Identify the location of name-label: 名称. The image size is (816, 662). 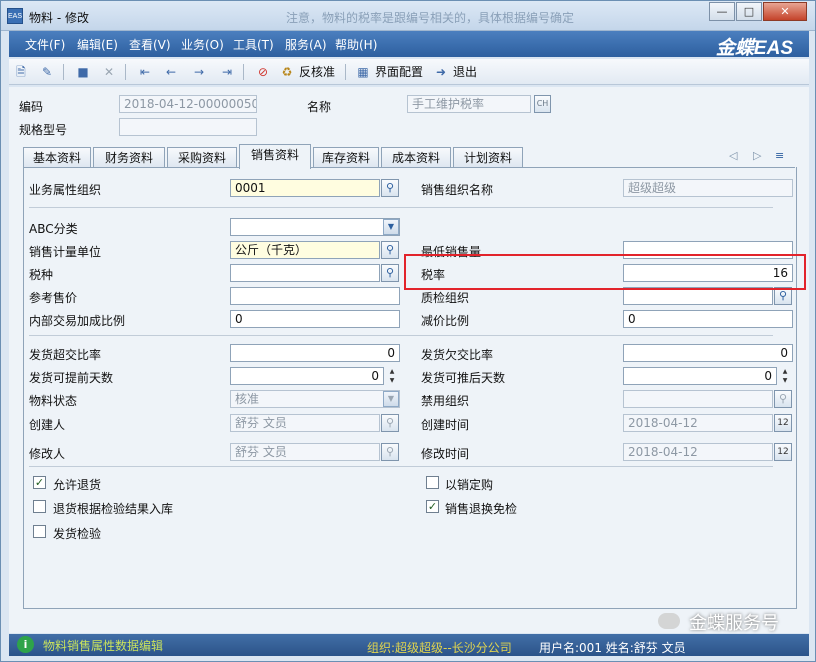
(319, 107).